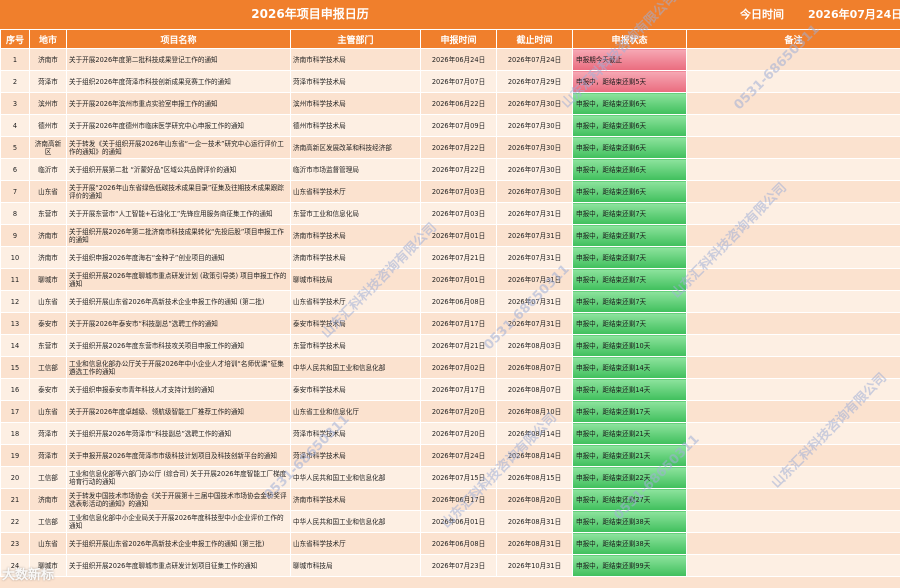 This screenshot has height=588, width=900. What do you see at coordinates (48, 125) in the screenshot?
I see `cell-city: 德州市` at bounding box center [48, 125].